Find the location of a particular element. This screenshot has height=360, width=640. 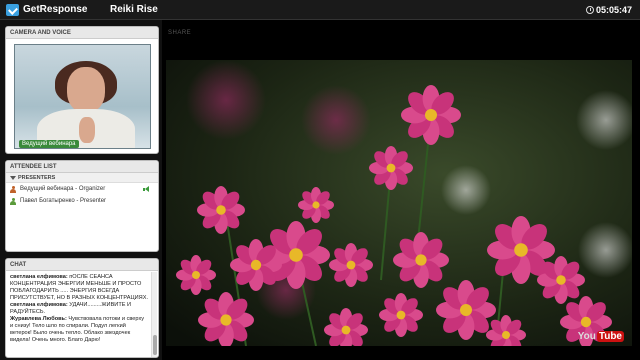

attendee-name: Павел Богатыренко - Presenter is located at coordinates (63, 201).